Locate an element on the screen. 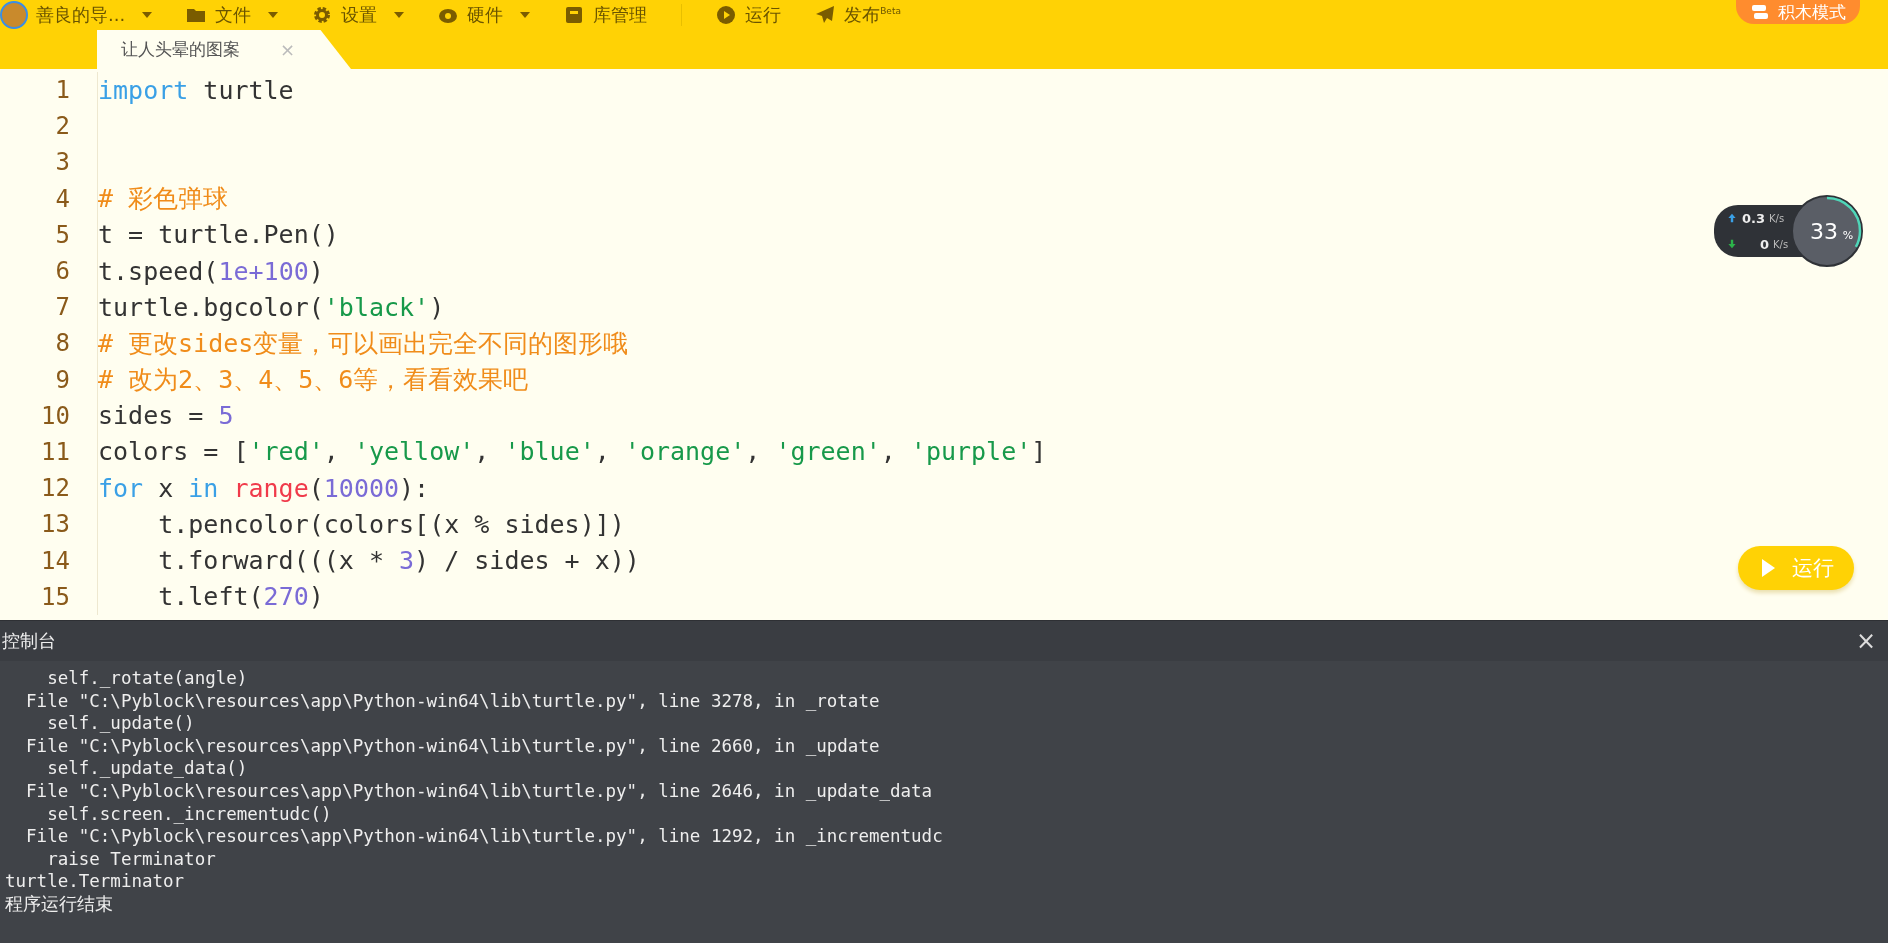 The width and height of the screenshot is (1888, 943). menu-item: 发布$^{Beta}$ is located at coordinates (858, 15).